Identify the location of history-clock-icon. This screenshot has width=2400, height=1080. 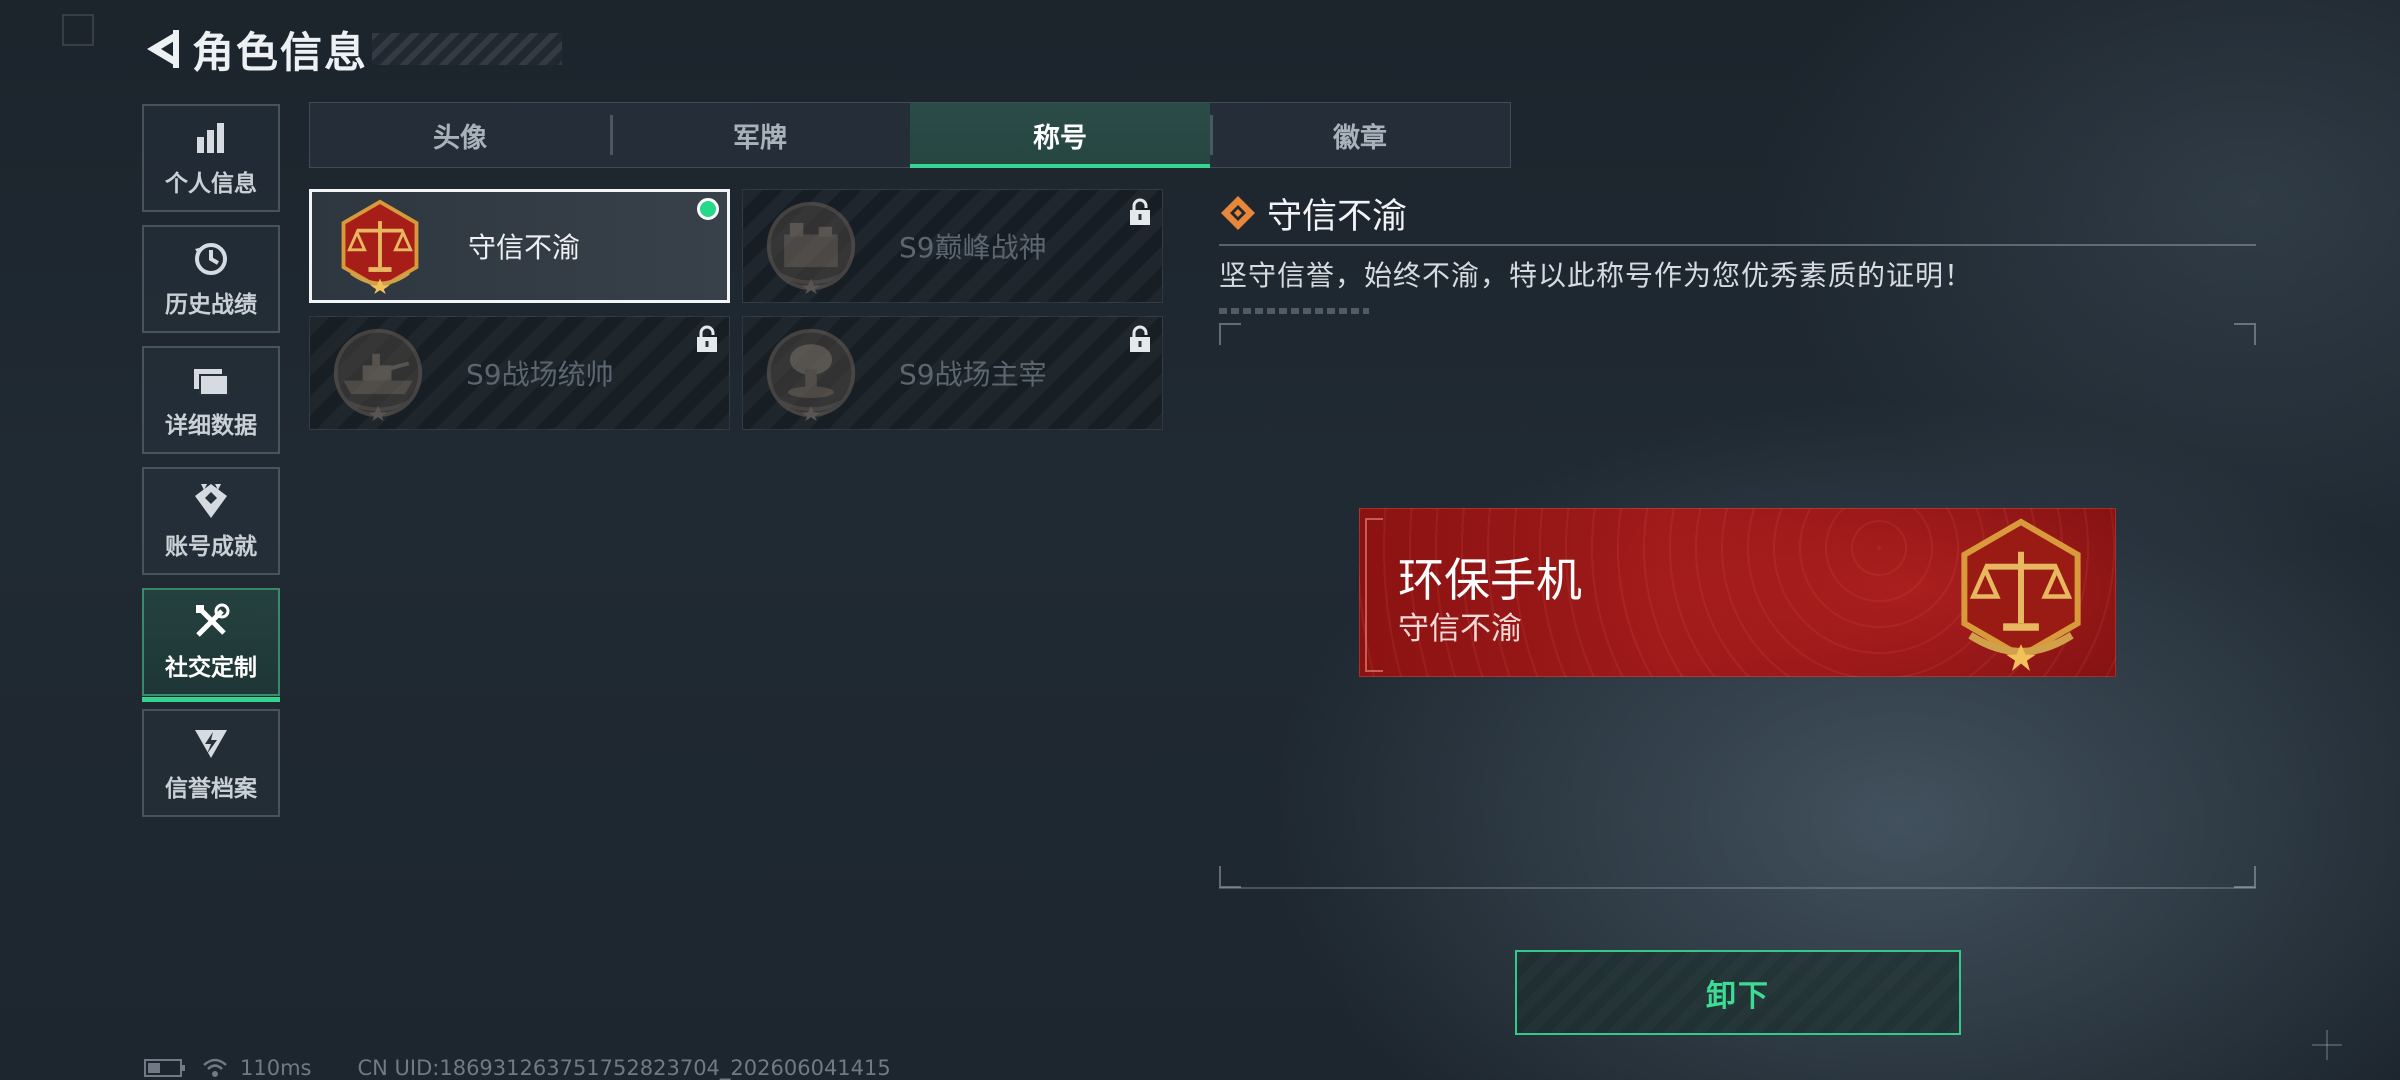
(211, 259).